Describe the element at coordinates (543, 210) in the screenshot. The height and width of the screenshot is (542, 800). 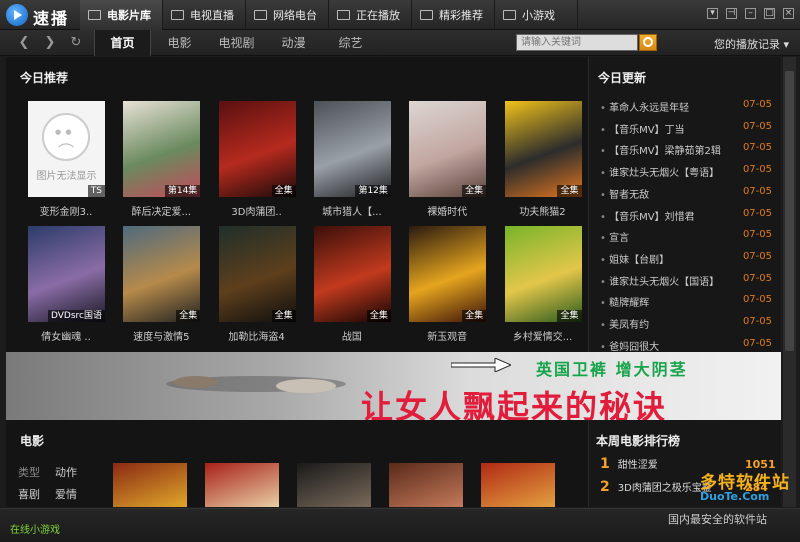
I see `poster-title: 功夫熊猫2` at that location.